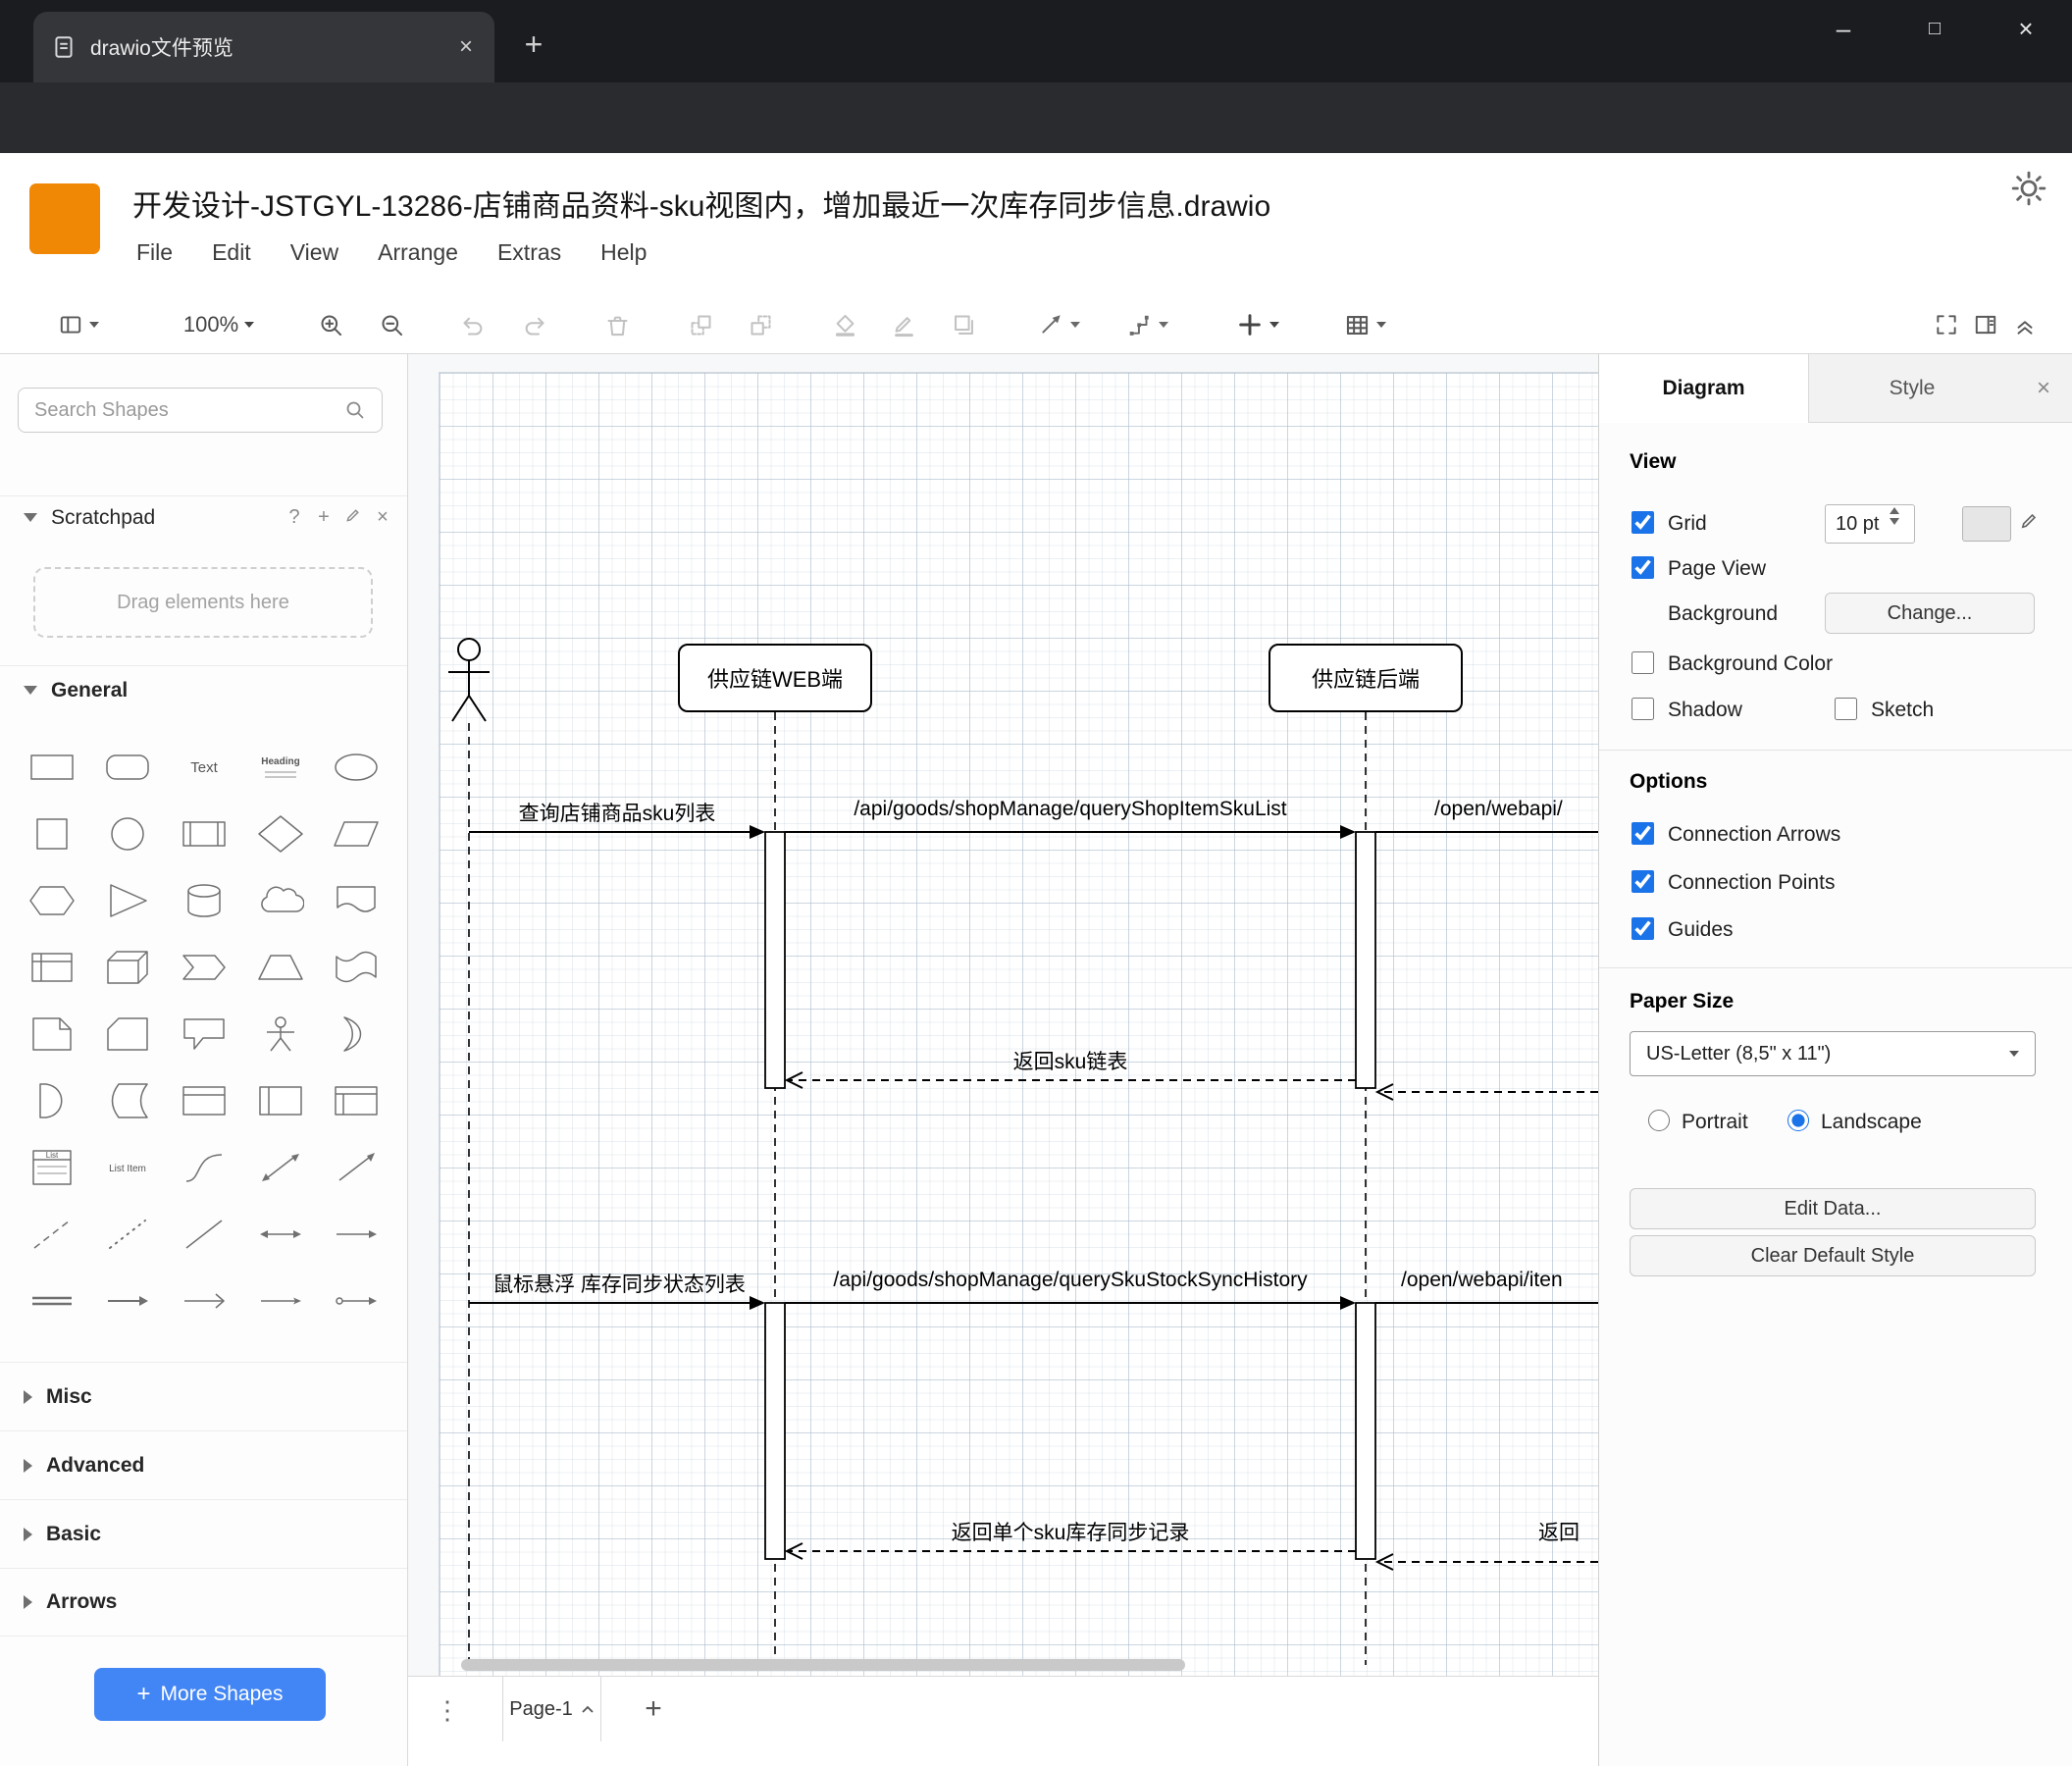 This screenshot has height=1766, width=2072. I want to click on shape-tape, so click(356, 967).